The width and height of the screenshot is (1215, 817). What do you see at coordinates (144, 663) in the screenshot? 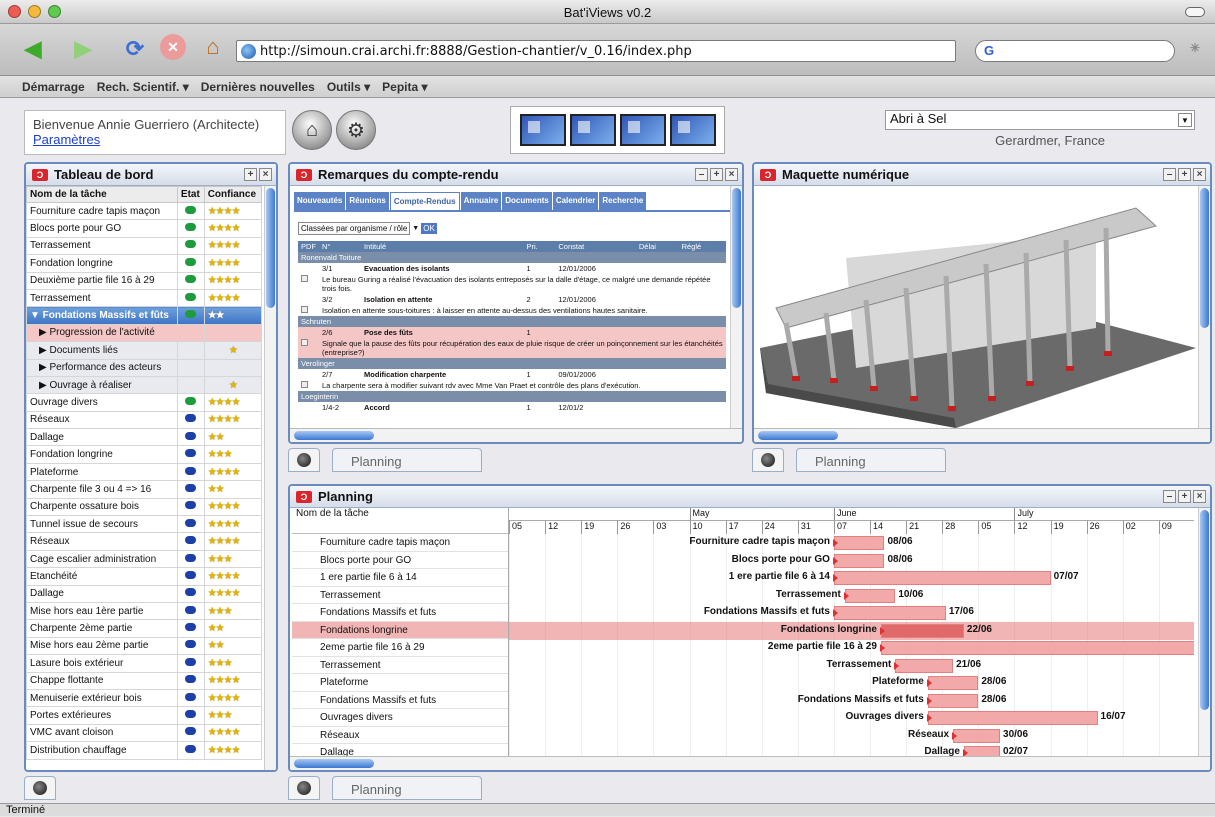
I see `task-row: Lasure bois extérieur ★★★` at bounding box center [144, 663].